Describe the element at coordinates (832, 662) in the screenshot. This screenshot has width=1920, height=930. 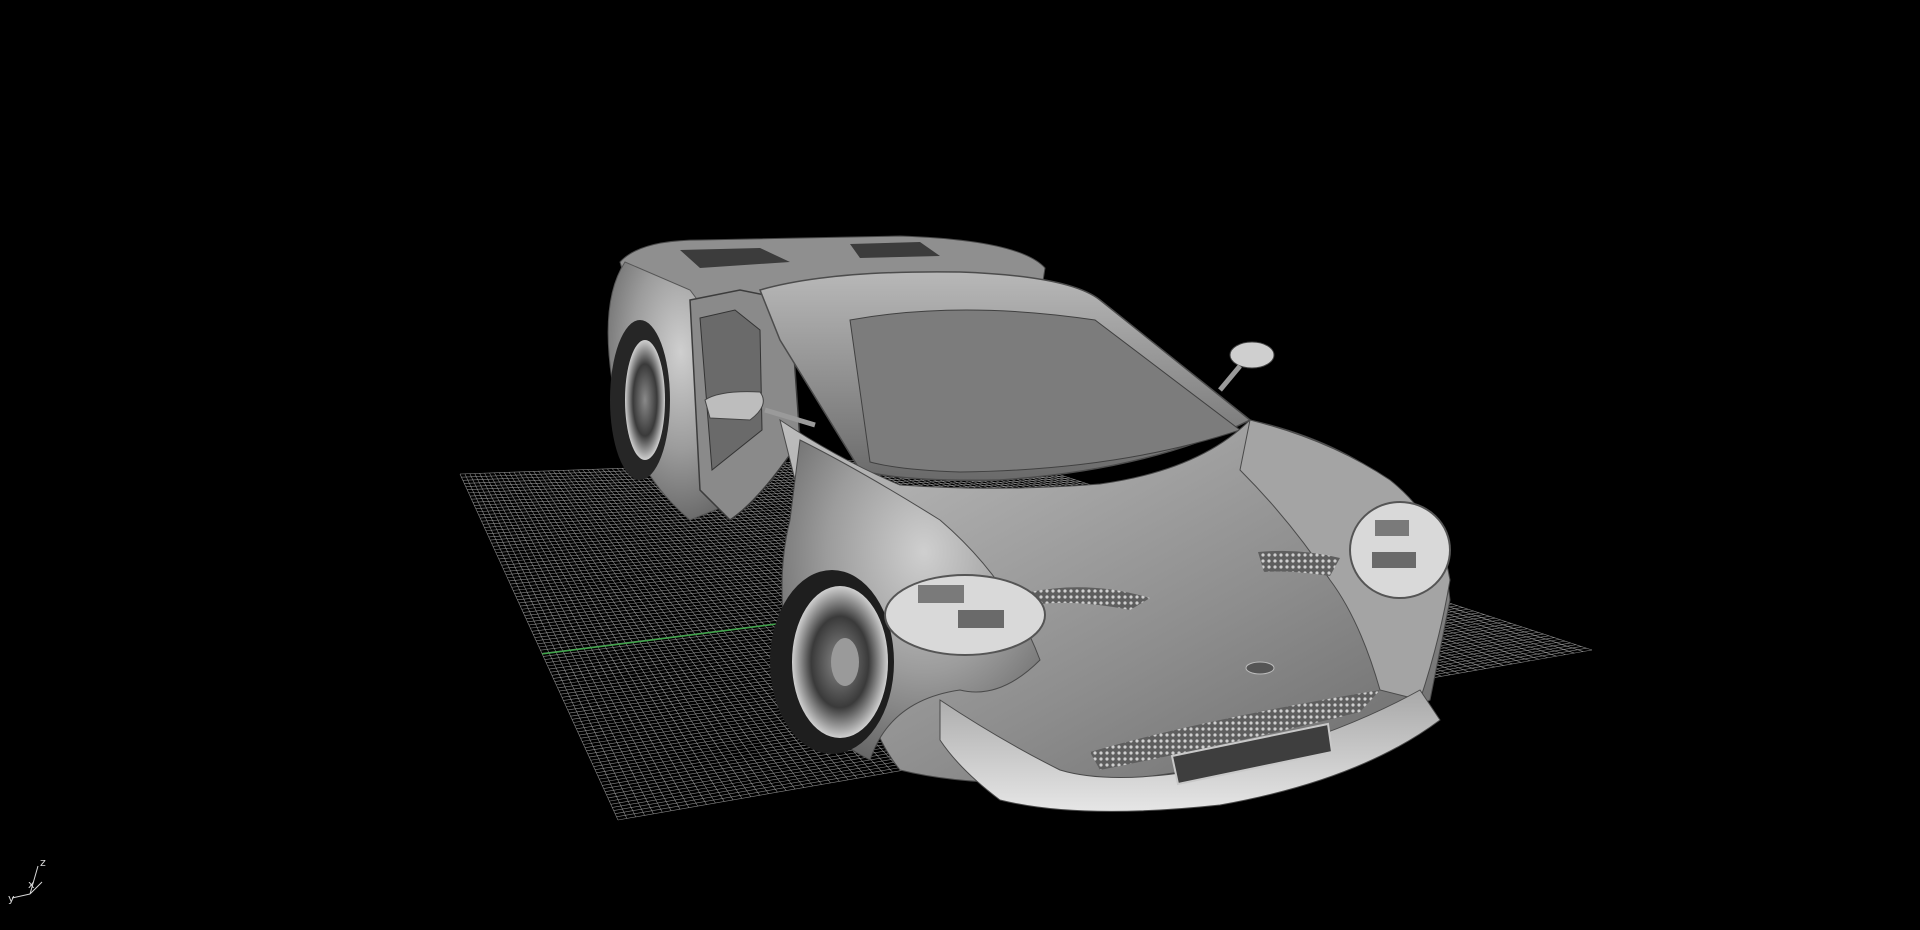
I see `front-wheel` at that location.